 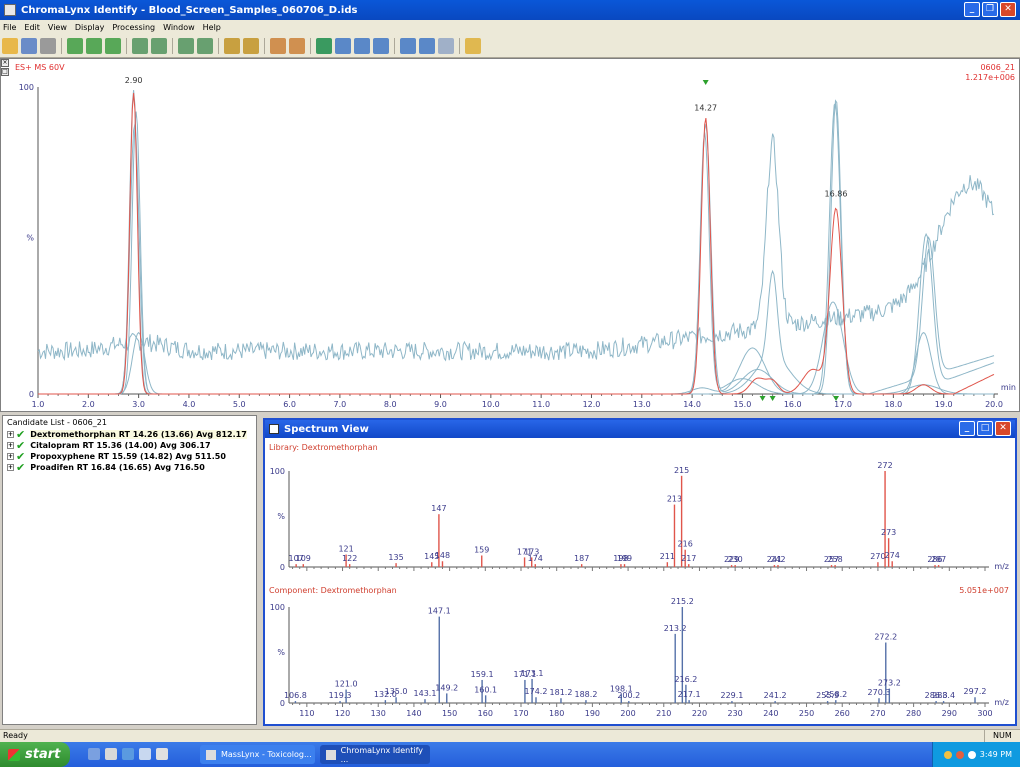 I want to click on x-tick-label: 180, so click(x=556, y=713).